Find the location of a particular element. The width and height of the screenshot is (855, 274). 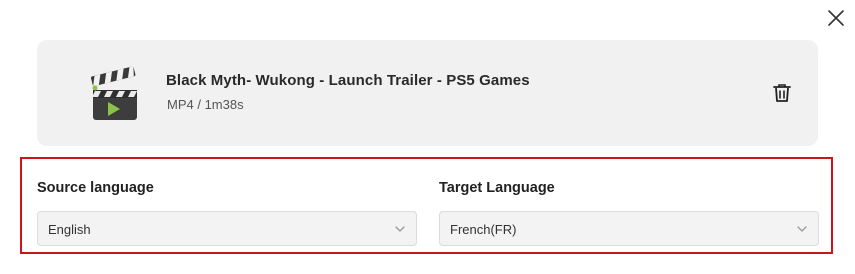

delete-button is located at coordinates (782, 93).